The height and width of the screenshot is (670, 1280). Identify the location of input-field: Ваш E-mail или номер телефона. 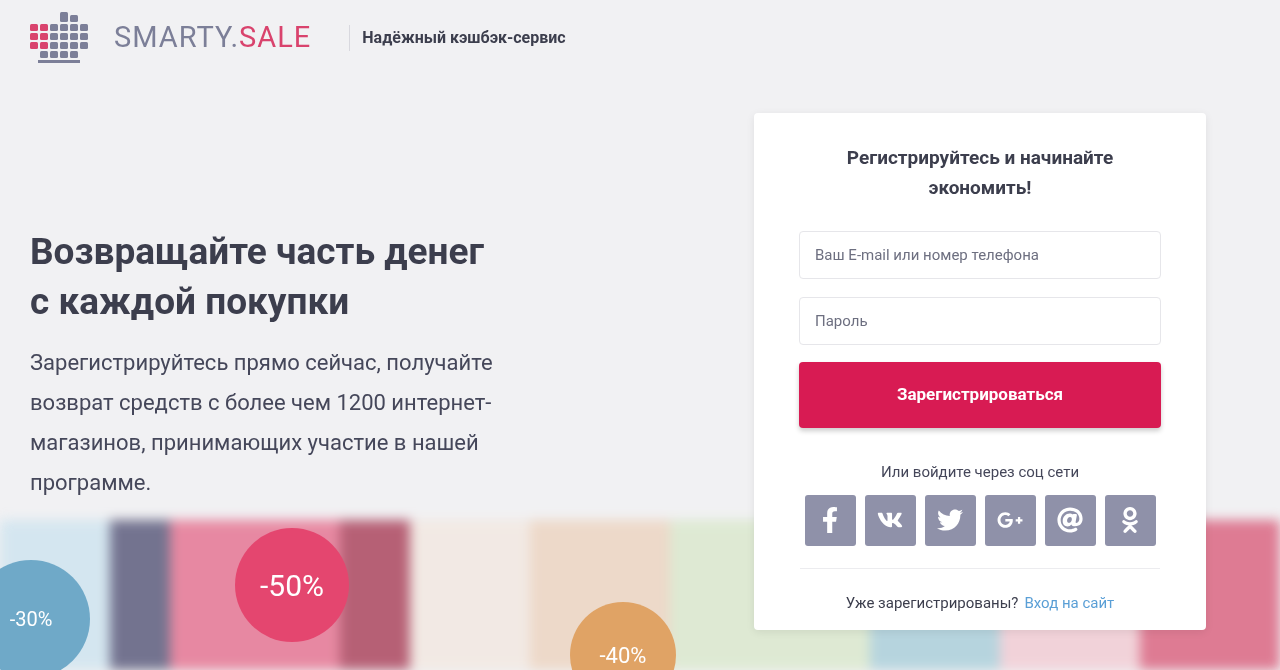
(980, 255).